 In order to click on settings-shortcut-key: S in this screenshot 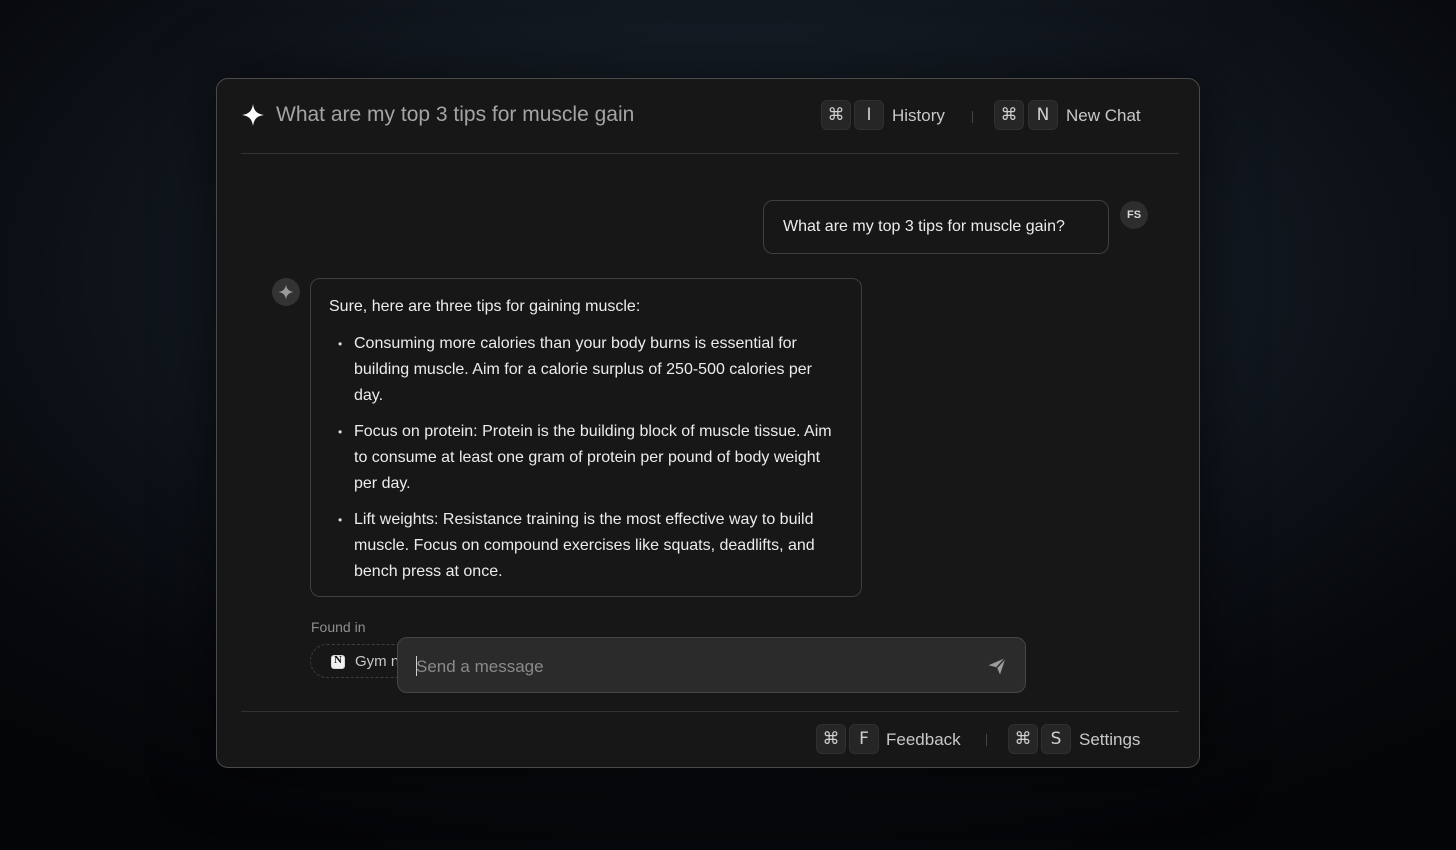, I will do `click(1056, 739)`.